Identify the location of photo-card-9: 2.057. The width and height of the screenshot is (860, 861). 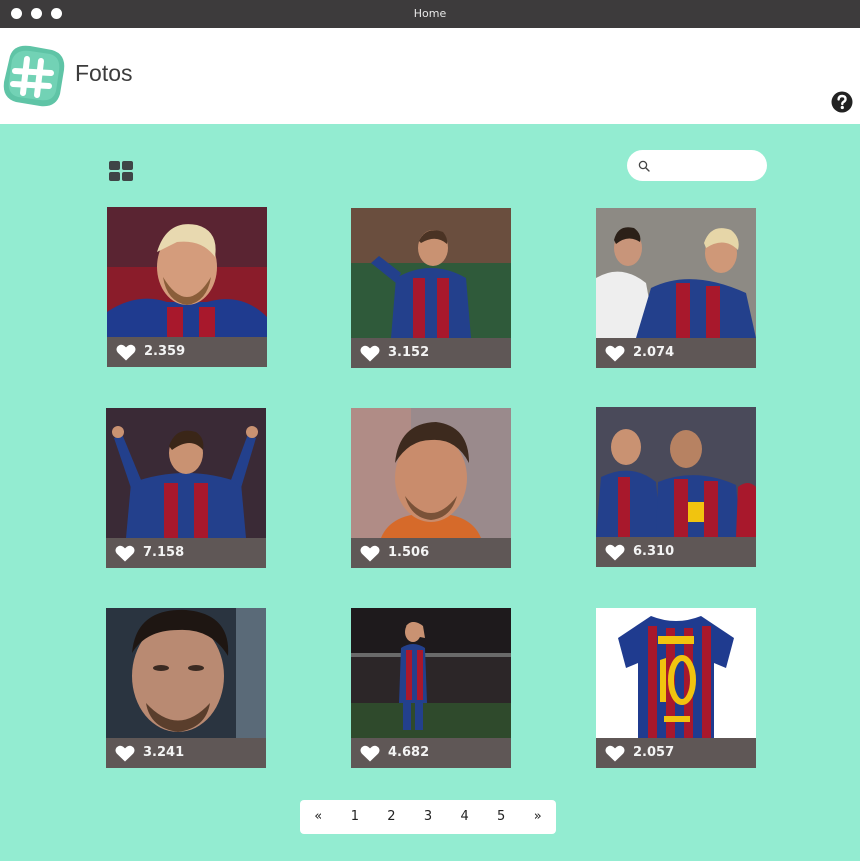
(676, 688).